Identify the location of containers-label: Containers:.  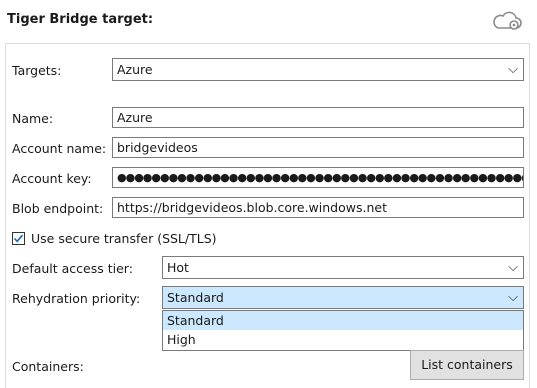
(48, 366).